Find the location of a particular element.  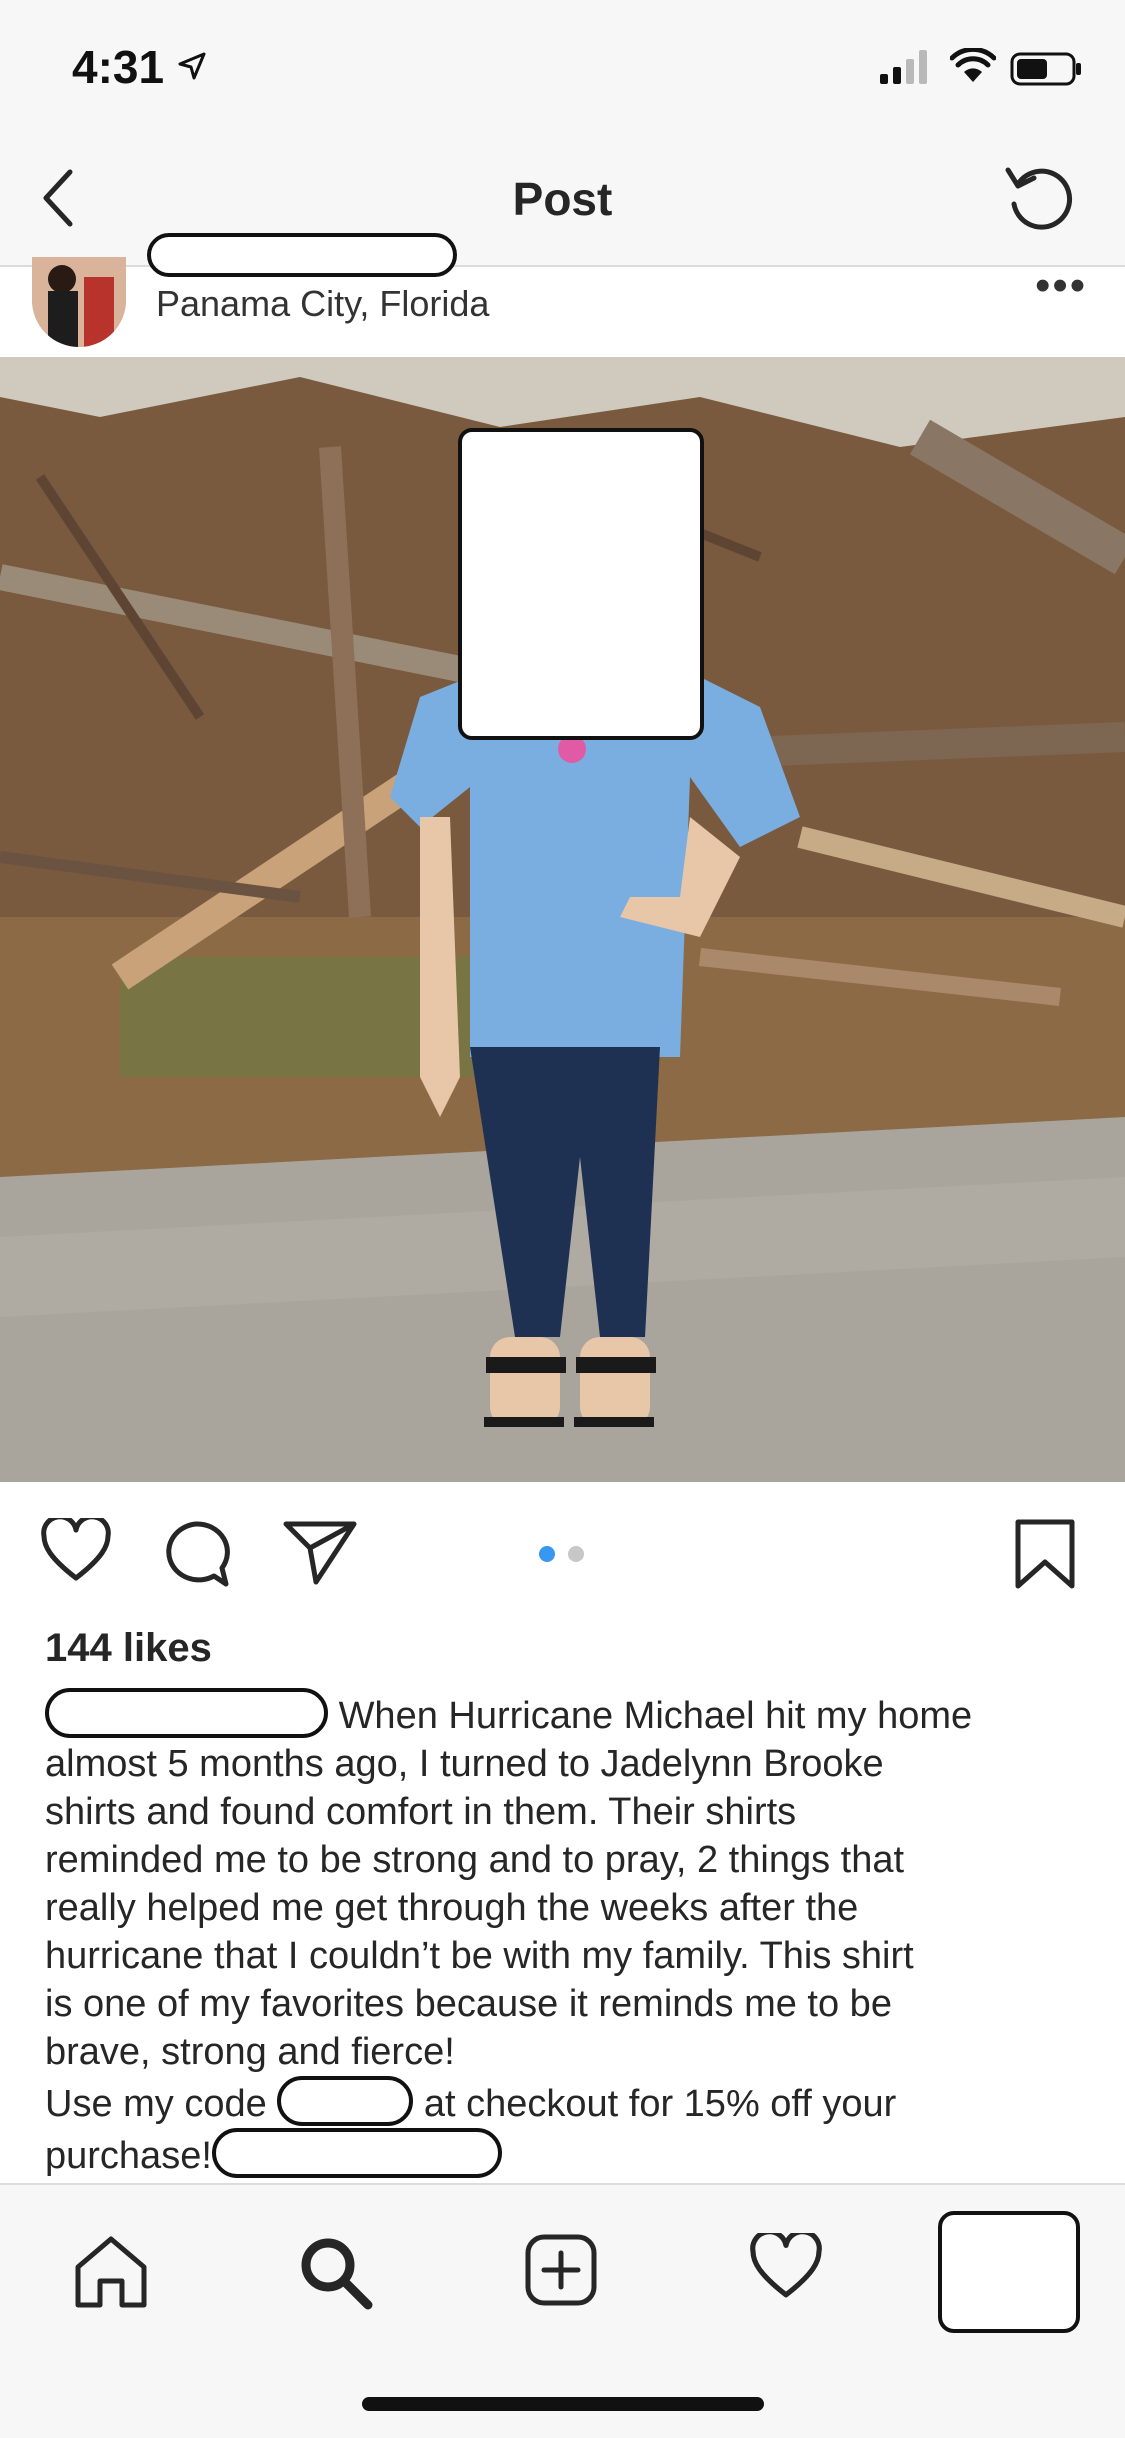

likes-count: 144 likes is located at coordinates (128, 1648).